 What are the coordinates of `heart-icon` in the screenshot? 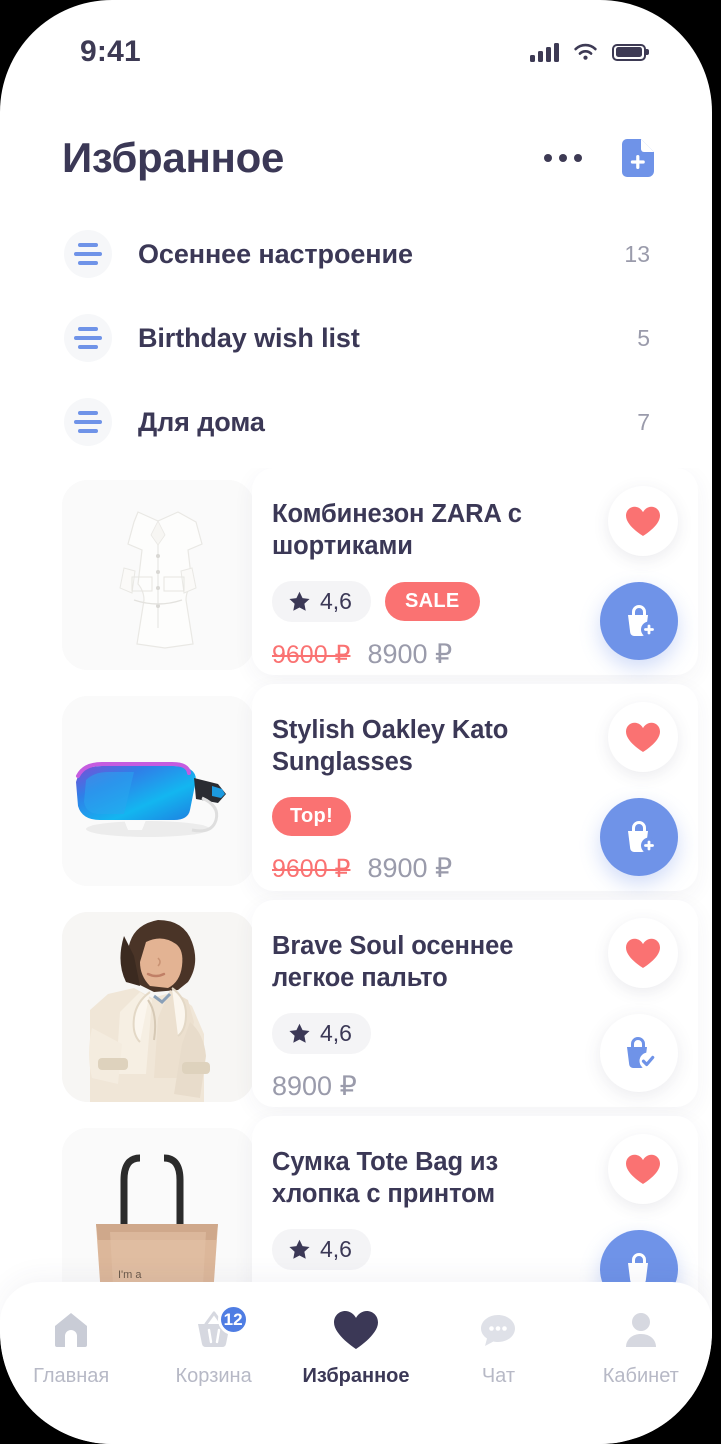 It's located at (356, 1330).